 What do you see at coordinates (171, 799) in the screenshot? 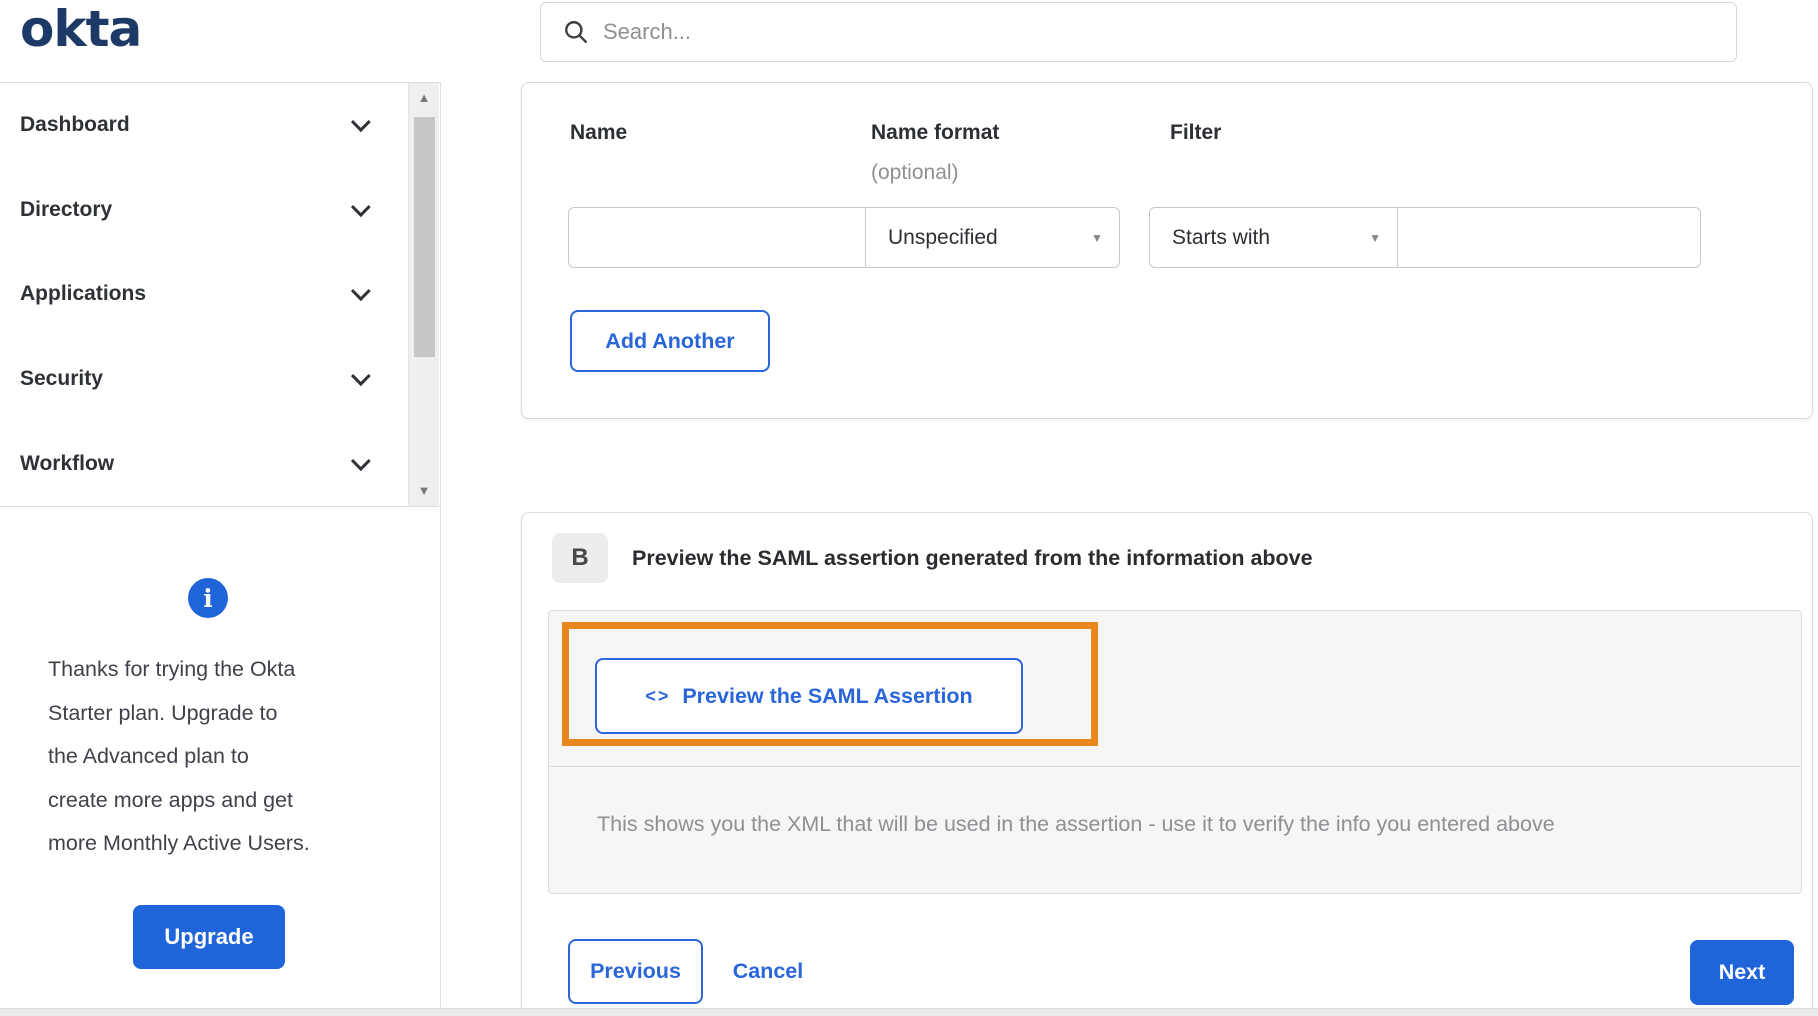
I see `trial-message-line: create more apps and get` at bounding box center [171, 799].